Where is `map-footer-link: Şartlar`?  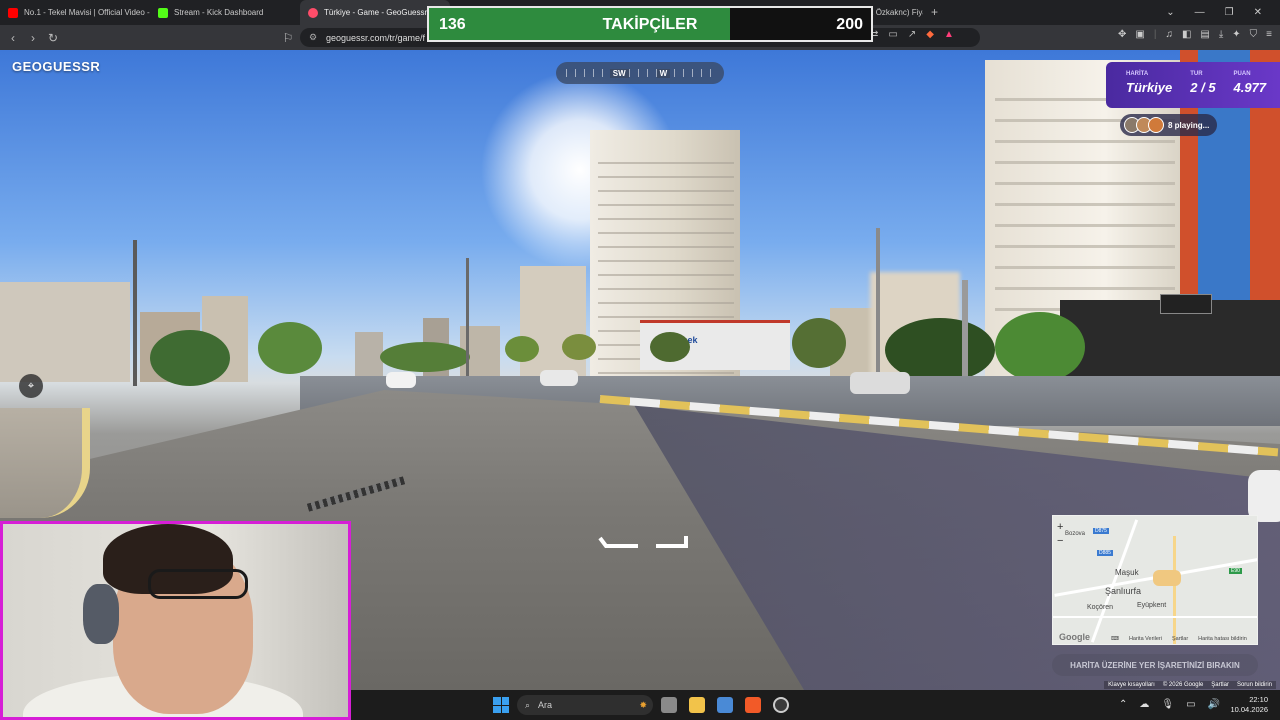 map-footer-link: Şartlar is located at coordinates (1180, 639).